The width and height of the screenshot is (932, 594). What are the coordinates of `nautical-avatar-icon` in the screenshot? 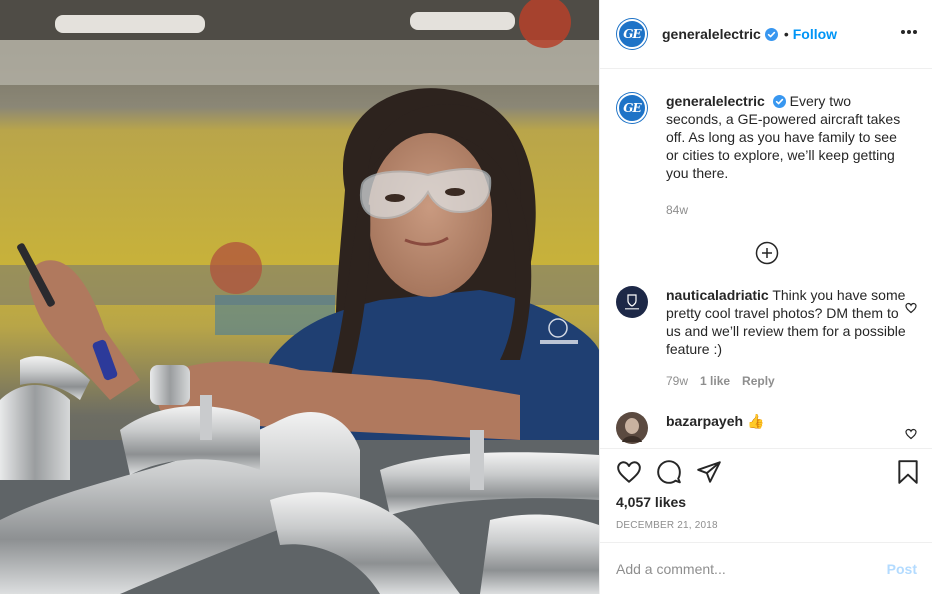 It's located at (632, 302).